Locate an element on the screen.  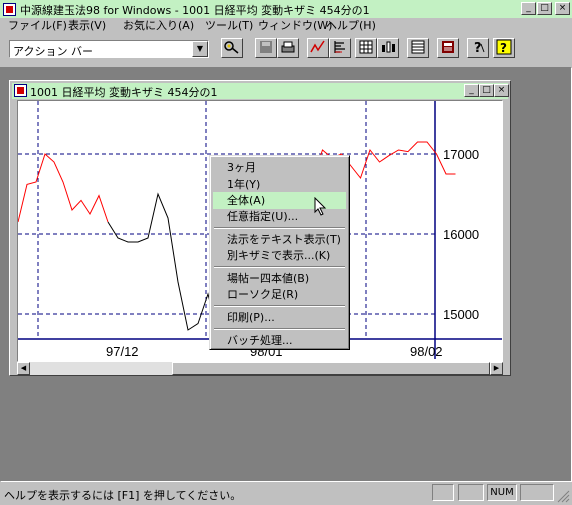
horizontal-scrollbar: ◀ ▶ is located at coordinates (260, 368).